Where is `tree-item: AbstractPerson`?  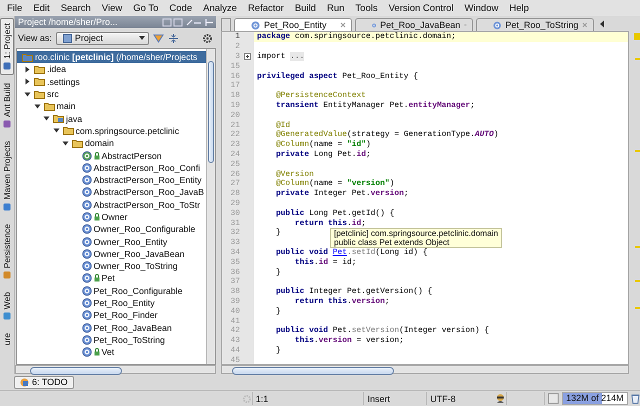
tree-item: AbstractPerson is located at coordinates (111, 155).